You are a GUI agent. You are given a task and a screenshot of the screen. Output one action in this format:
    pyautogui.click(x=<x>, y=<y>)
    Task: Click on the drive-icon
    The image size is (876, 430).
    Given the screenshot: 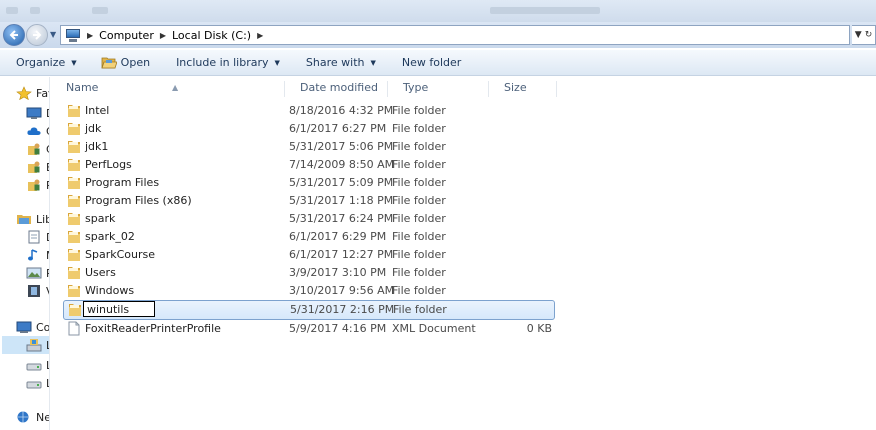 What is the action you would take?
    pyautogui.click(x=34, y=367)
    